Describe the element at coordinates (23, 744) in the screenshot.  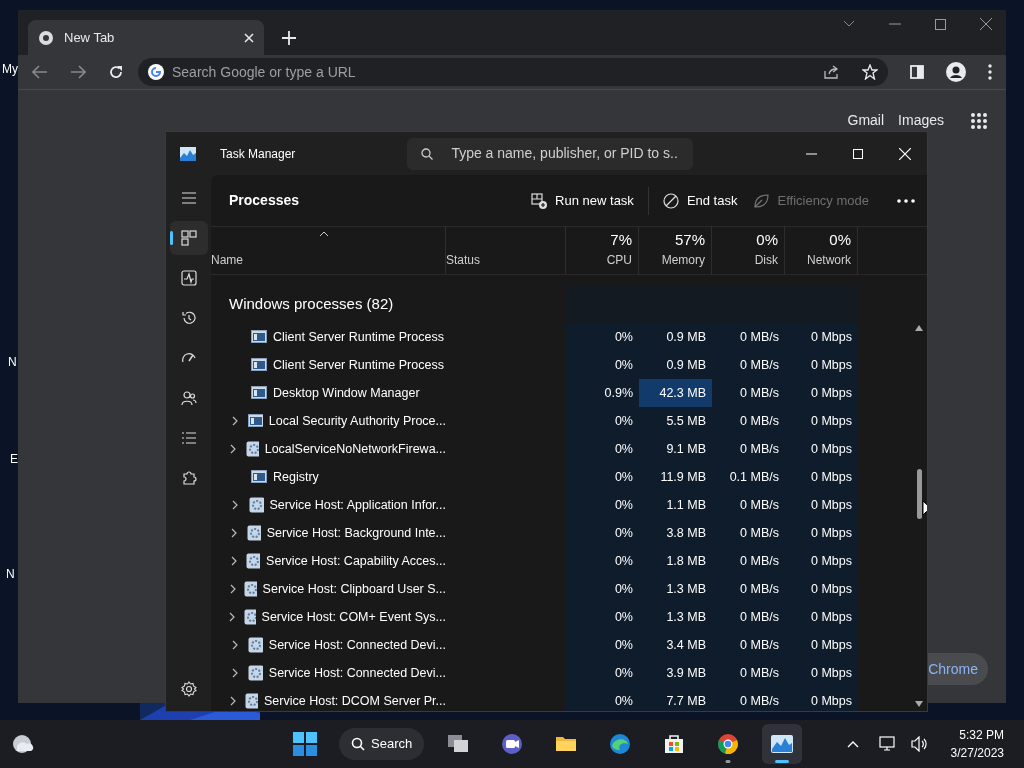
I see `weather-icon` at that location.